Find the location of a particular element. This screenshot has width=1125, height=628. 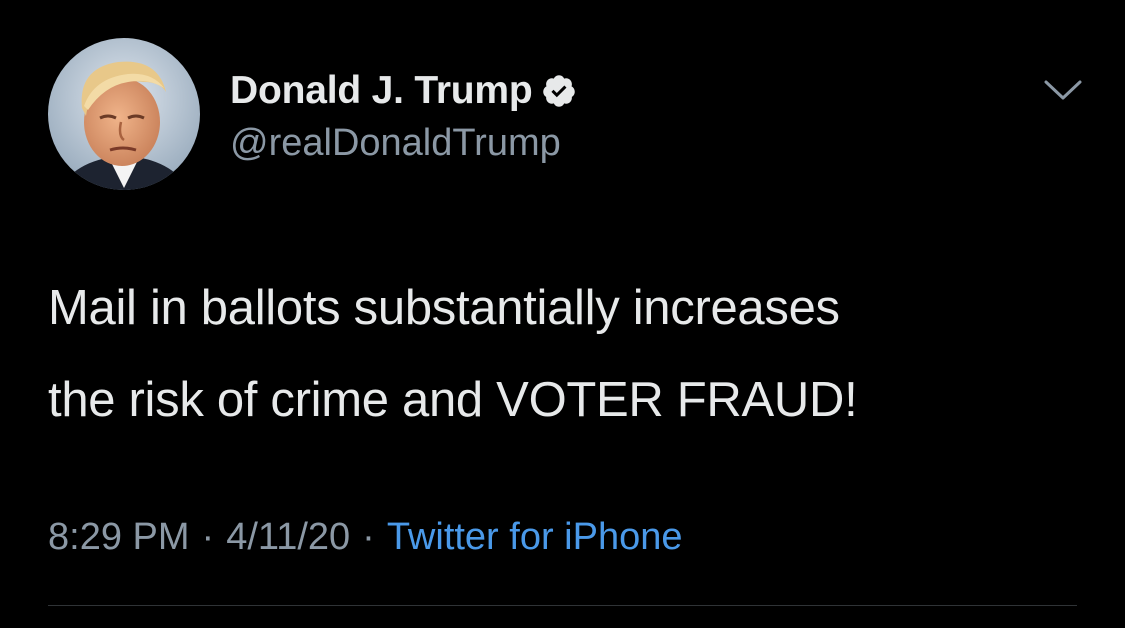

name-row: Donald J. Trump is located at coordinates (403, 91).